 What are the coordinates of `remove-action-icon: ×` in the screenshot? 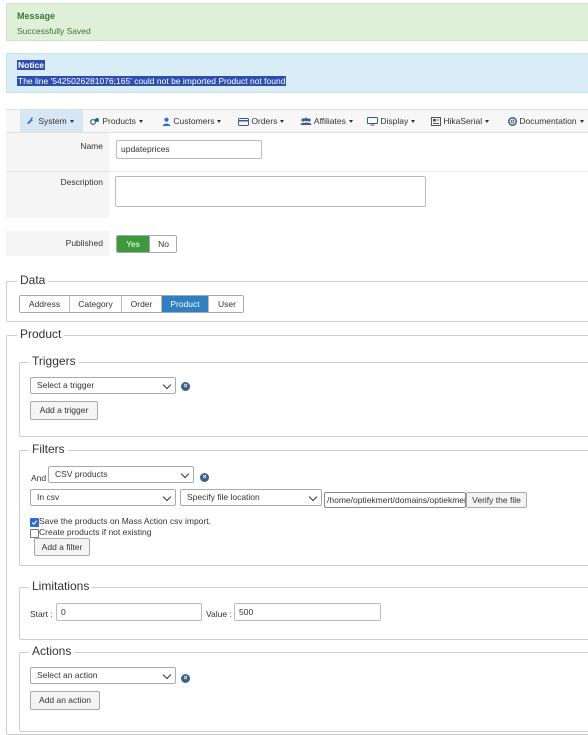 It's located at (185, 678).